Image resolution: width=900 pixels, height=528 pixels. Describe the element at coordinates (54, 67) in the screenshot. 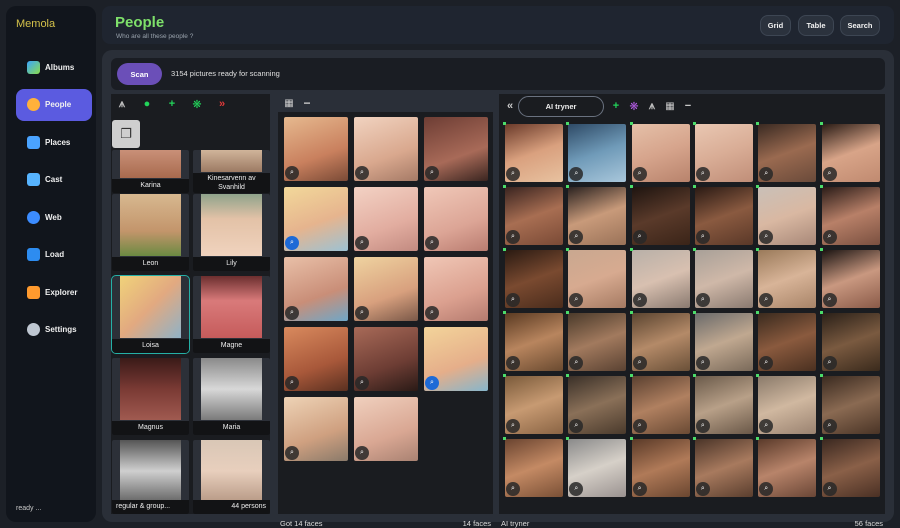

I see `sidebar-item-albums: Albums` at that location.